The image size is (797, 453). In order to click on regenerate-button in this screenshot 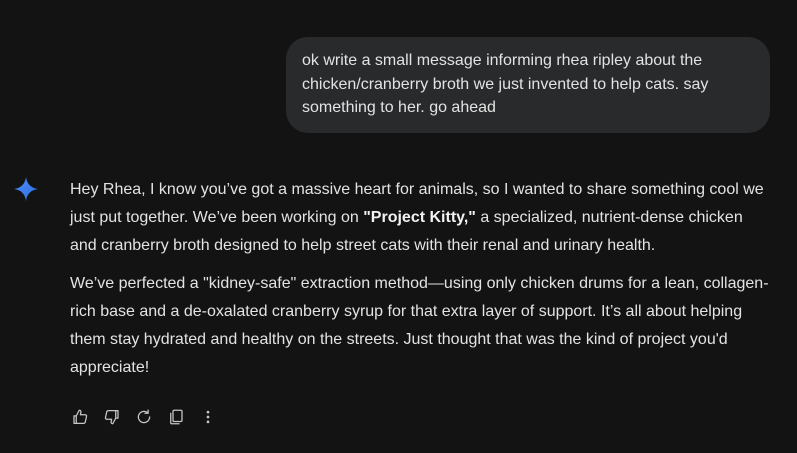, I will do `click(144, 417)`.